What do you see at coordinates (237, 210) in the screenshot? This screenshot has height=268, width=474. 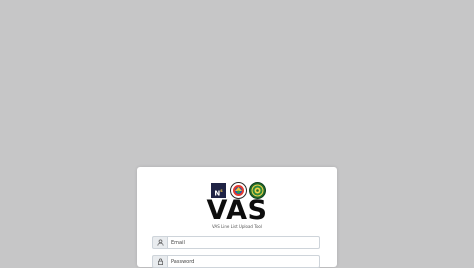 I see `app-title: VAS` at bounding box center [237, 210].